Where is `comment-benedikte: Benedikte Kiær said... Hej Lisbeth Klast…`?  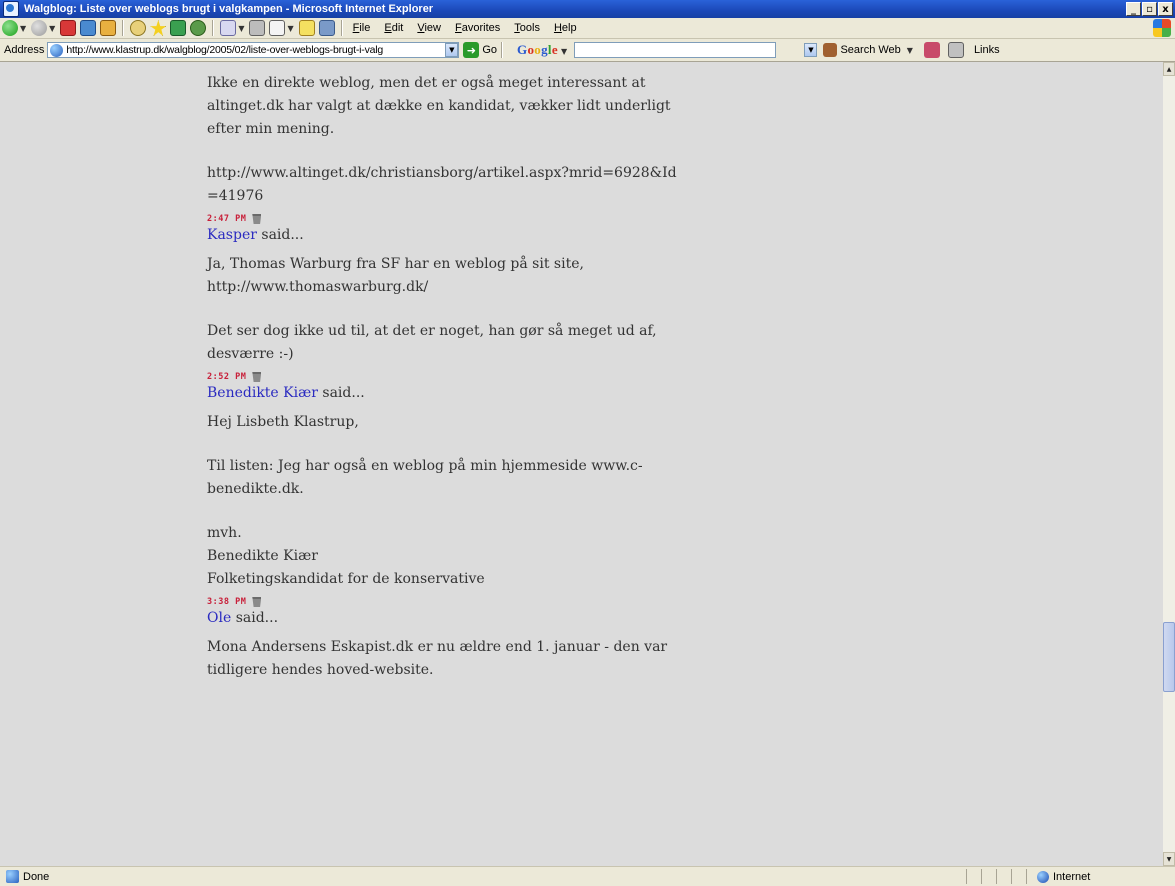 comment-benedikte: Benedikte Kiær said... Hej Lisbeth Klast… is located at coordinates (447, 494).